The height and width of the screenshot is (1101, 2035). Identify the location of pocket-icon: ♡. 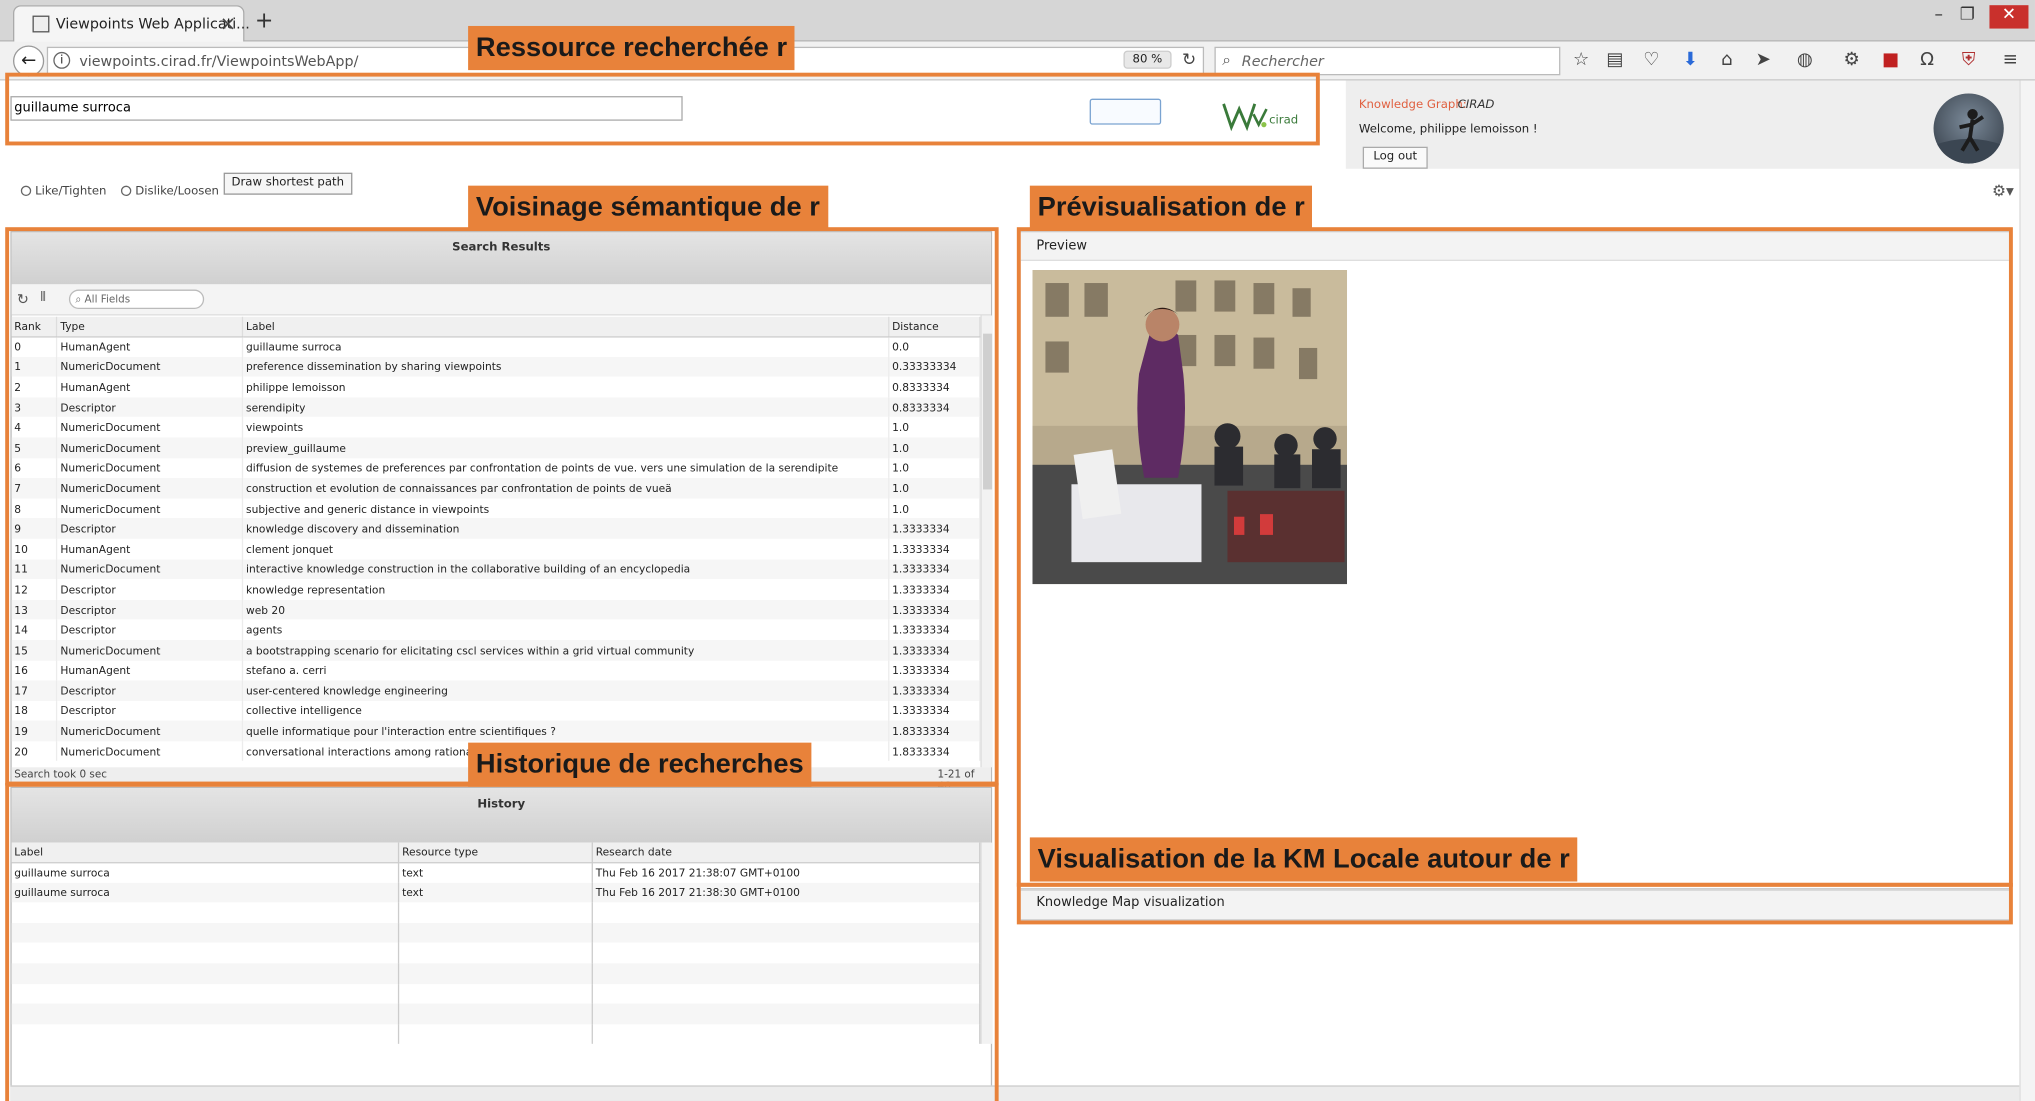
(1651, 60).